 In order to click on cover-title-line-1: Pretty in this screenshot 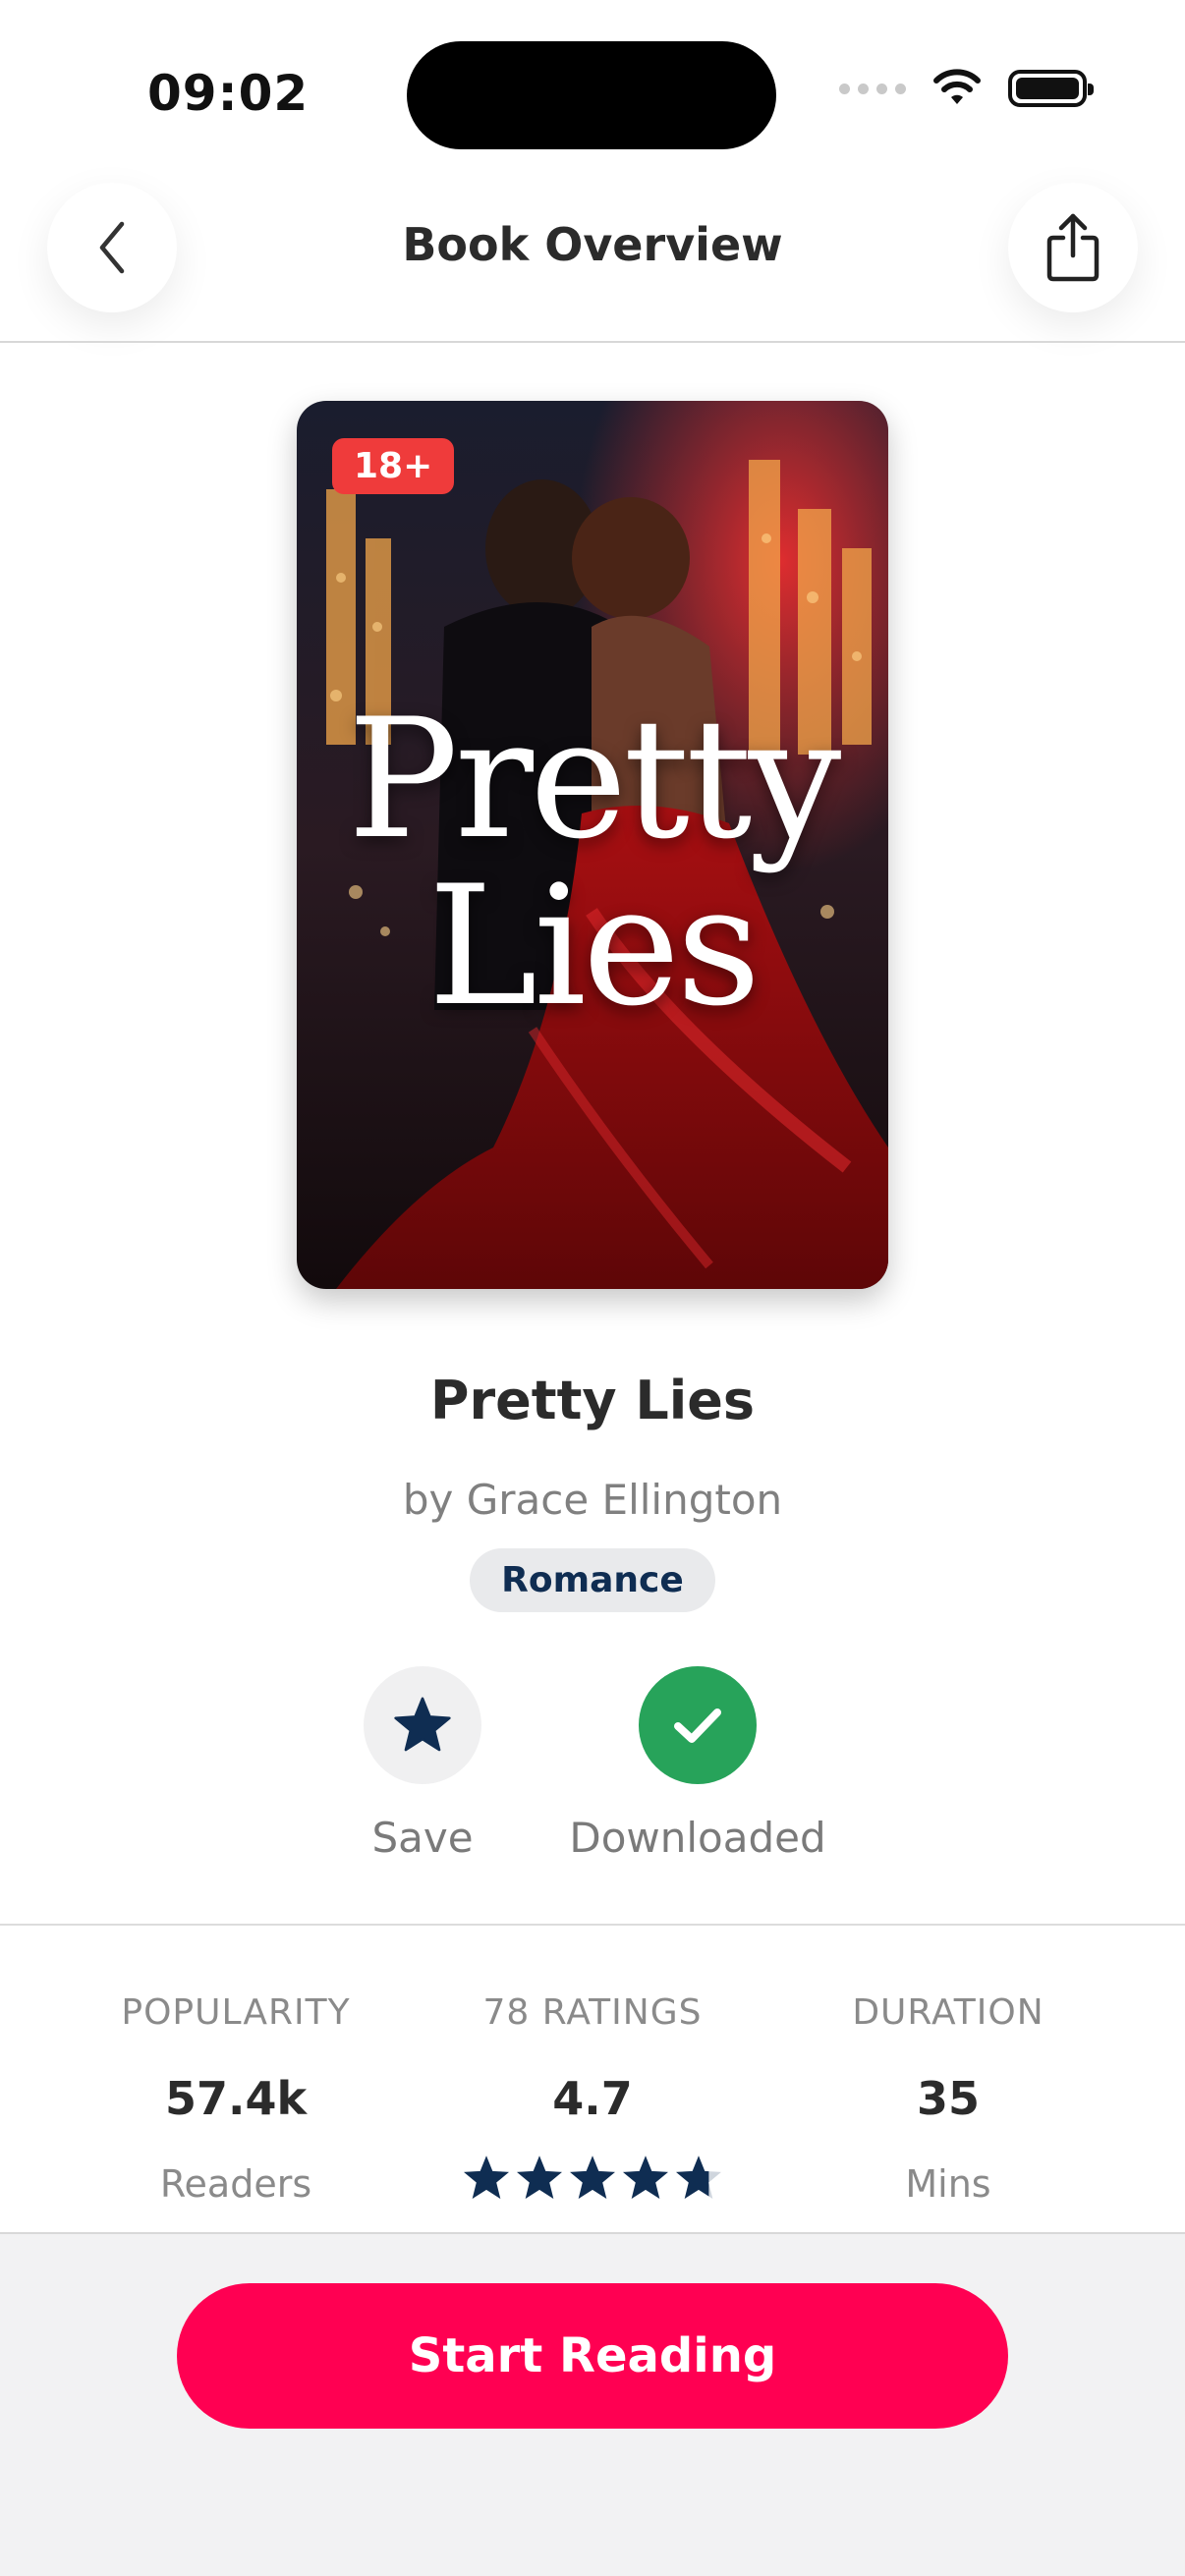, I will do `click(594, 779)`.